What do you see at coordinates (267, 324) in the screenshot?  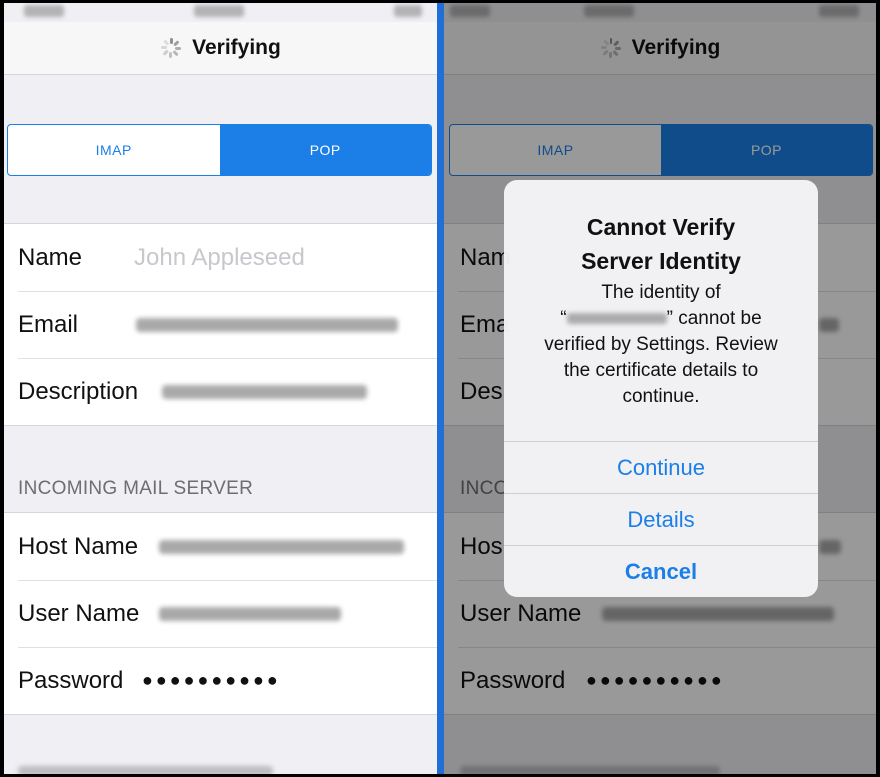 I see `email-field` at bounding box center [267, 324].